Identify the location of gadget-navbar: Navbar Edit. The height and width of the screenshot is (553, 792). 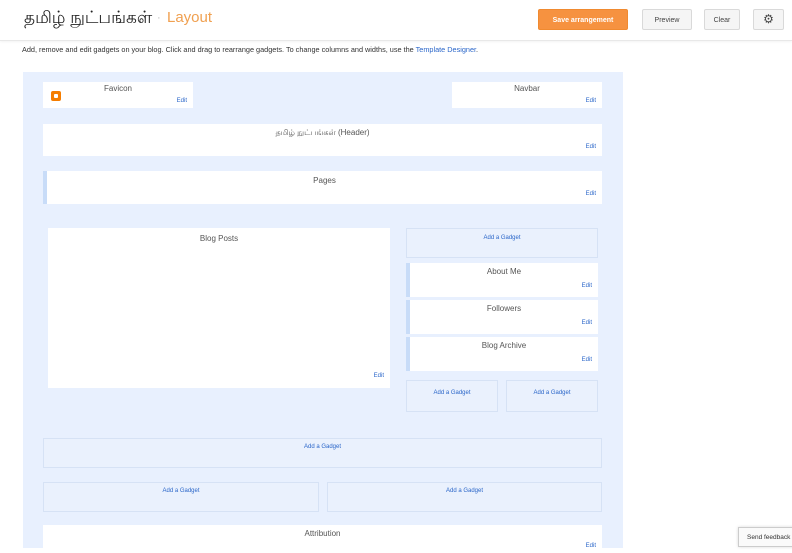
(527, 95).